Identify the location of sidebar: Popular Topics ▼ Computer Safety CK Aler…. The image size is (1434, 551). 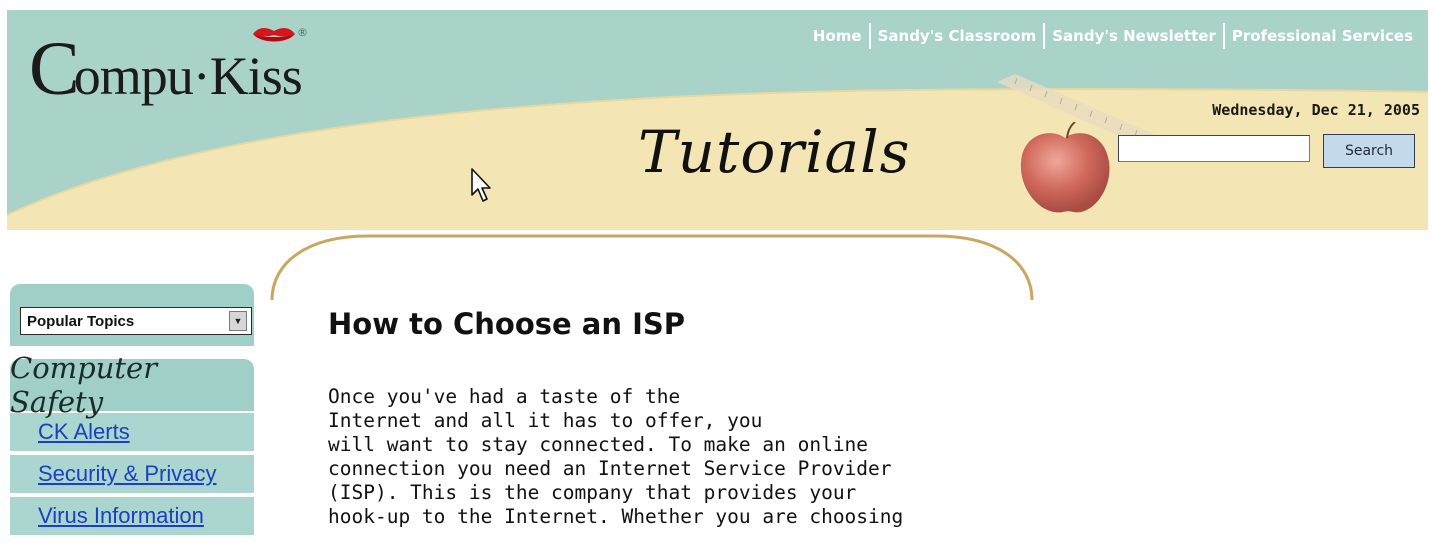
(132, 409).